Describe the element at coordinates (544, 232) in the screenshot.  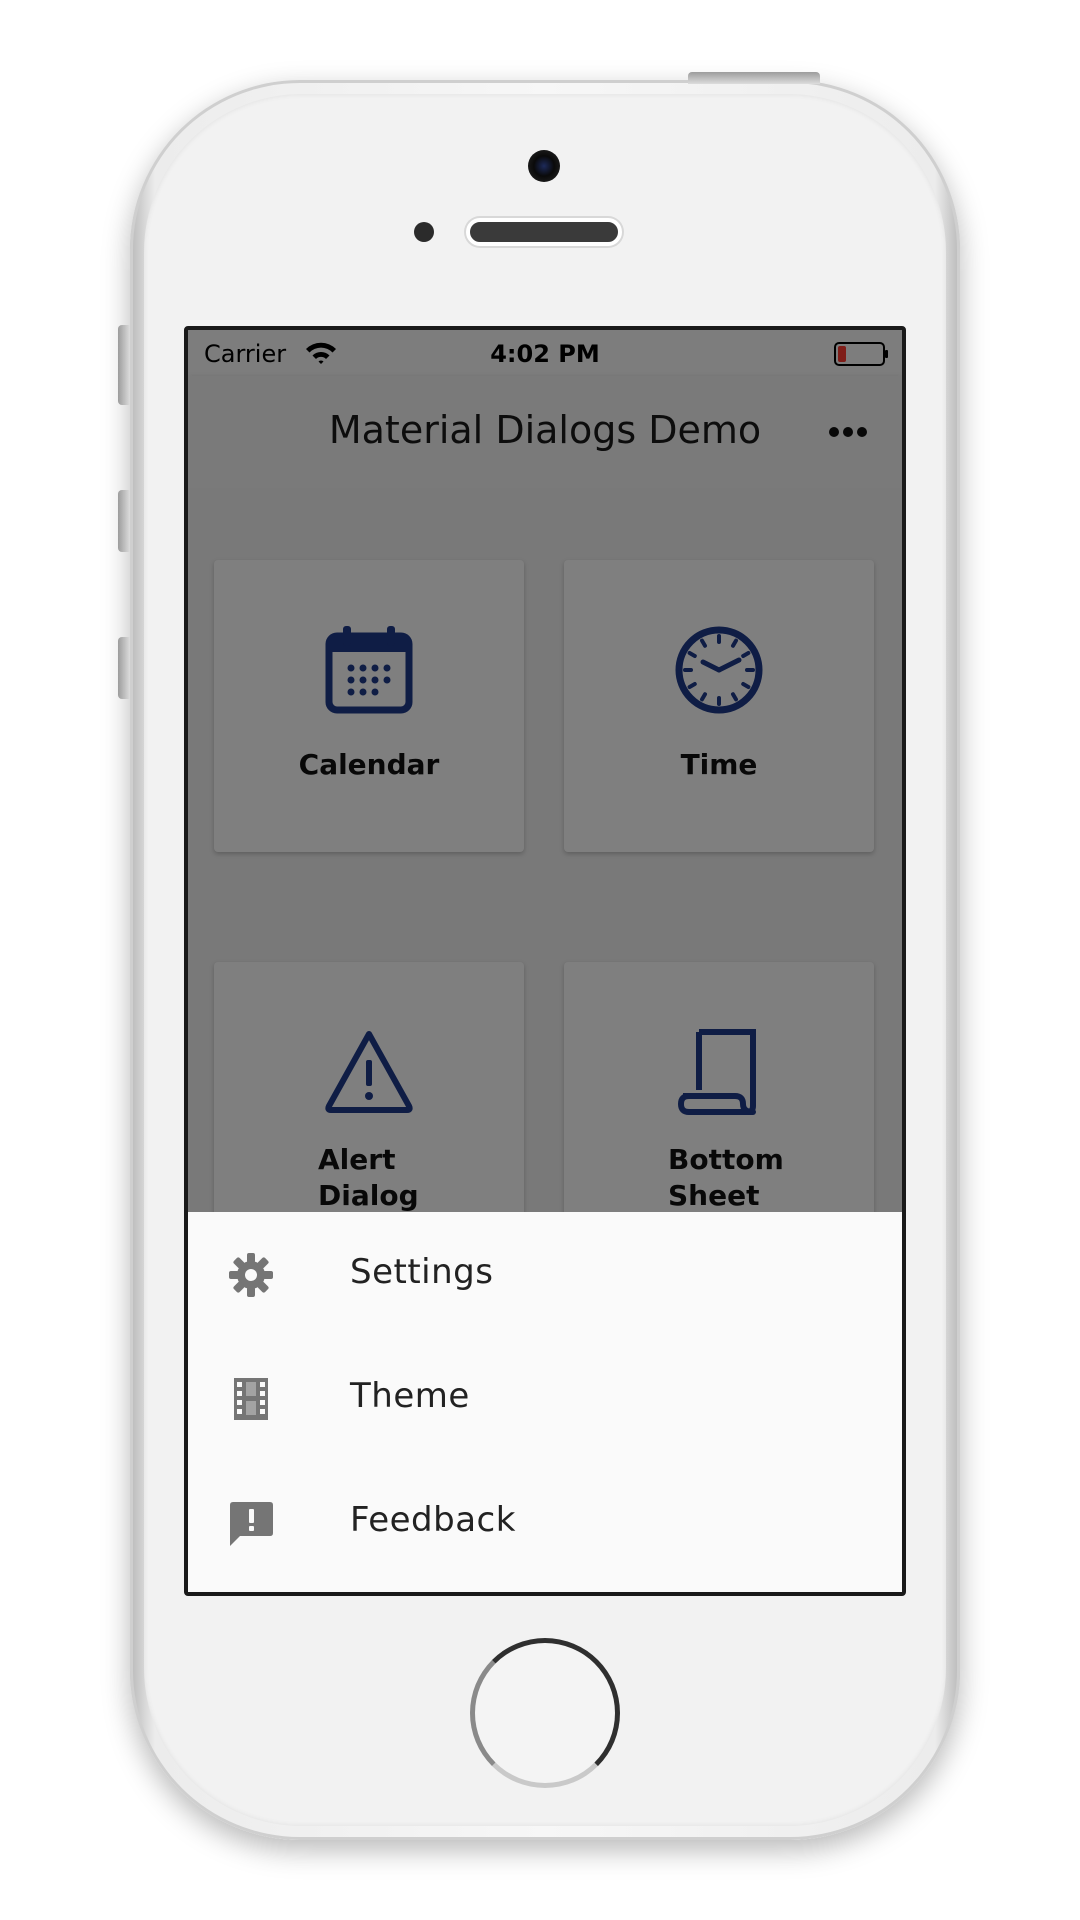
I see `earpiece-speaker` at that location.